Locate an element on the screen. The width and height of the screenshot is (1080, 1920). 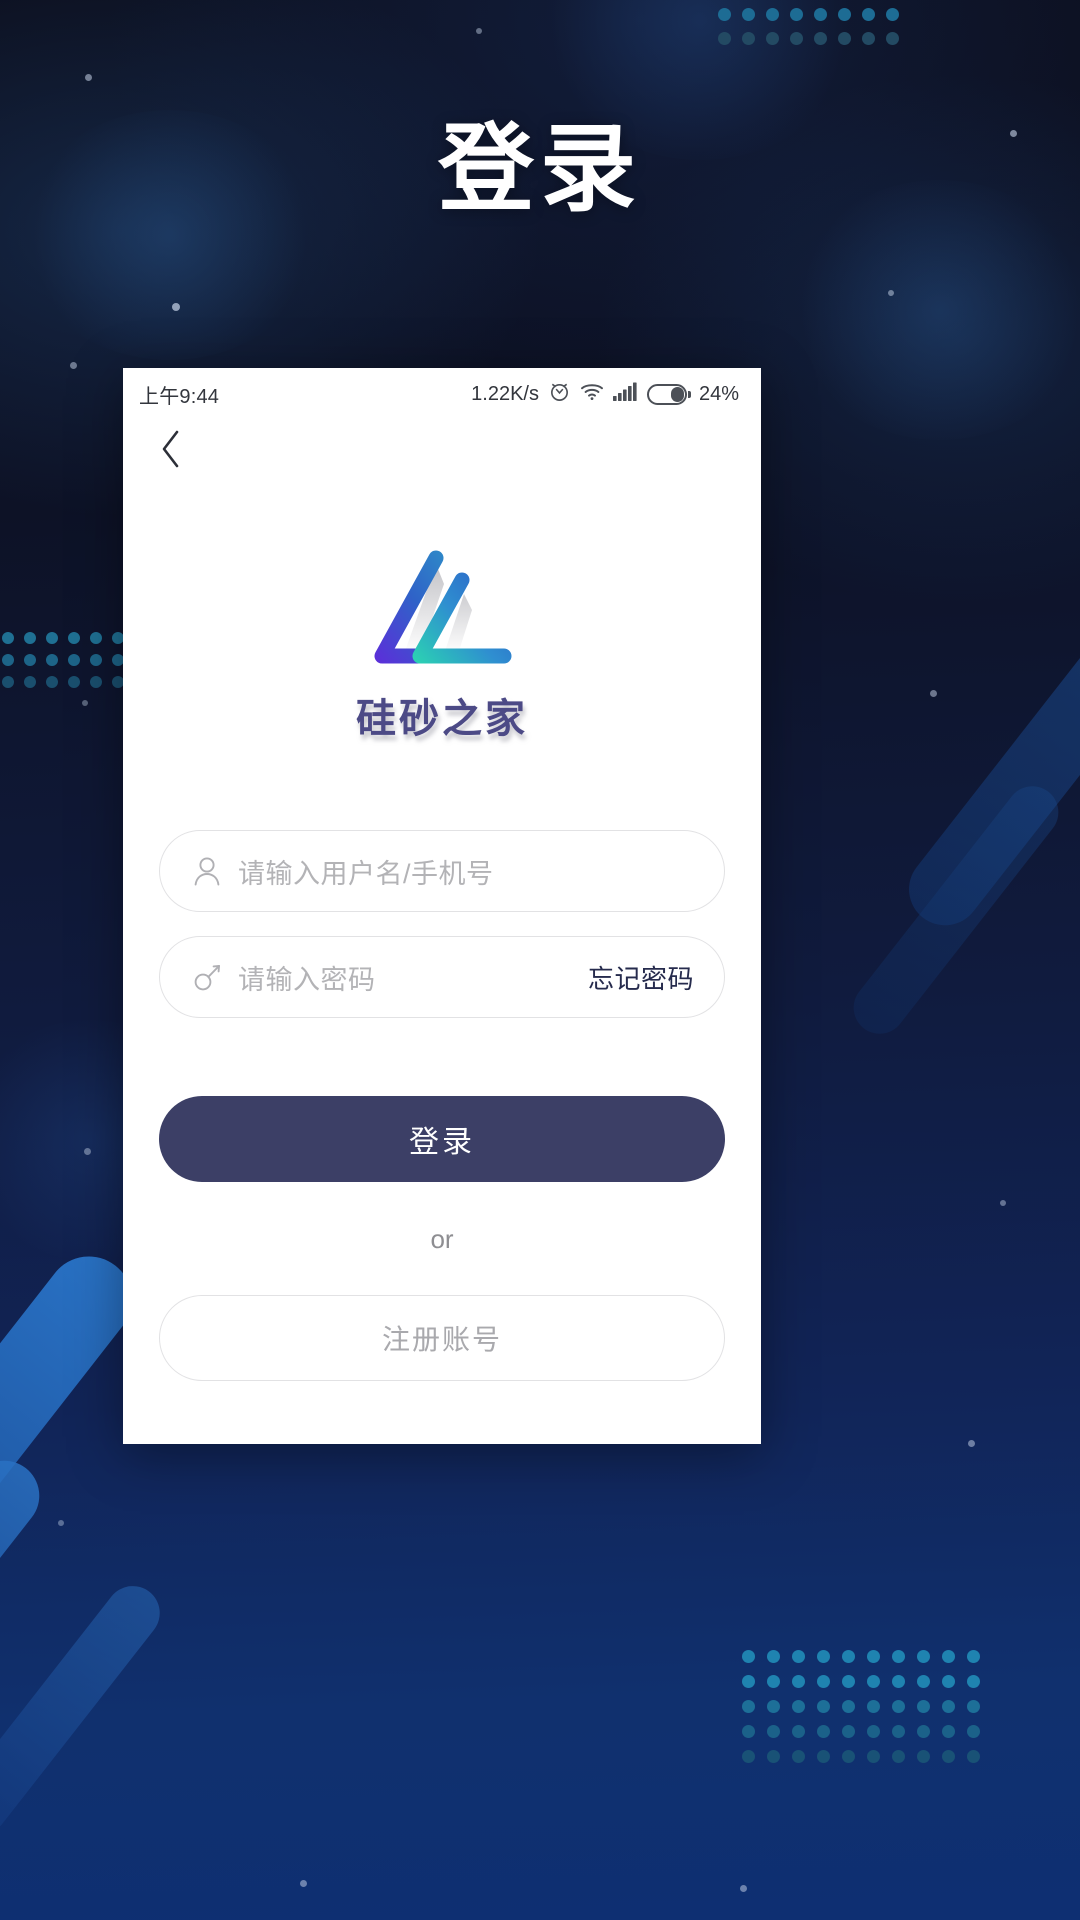
triangle-logo-icon is located at coordinates (442, 604).